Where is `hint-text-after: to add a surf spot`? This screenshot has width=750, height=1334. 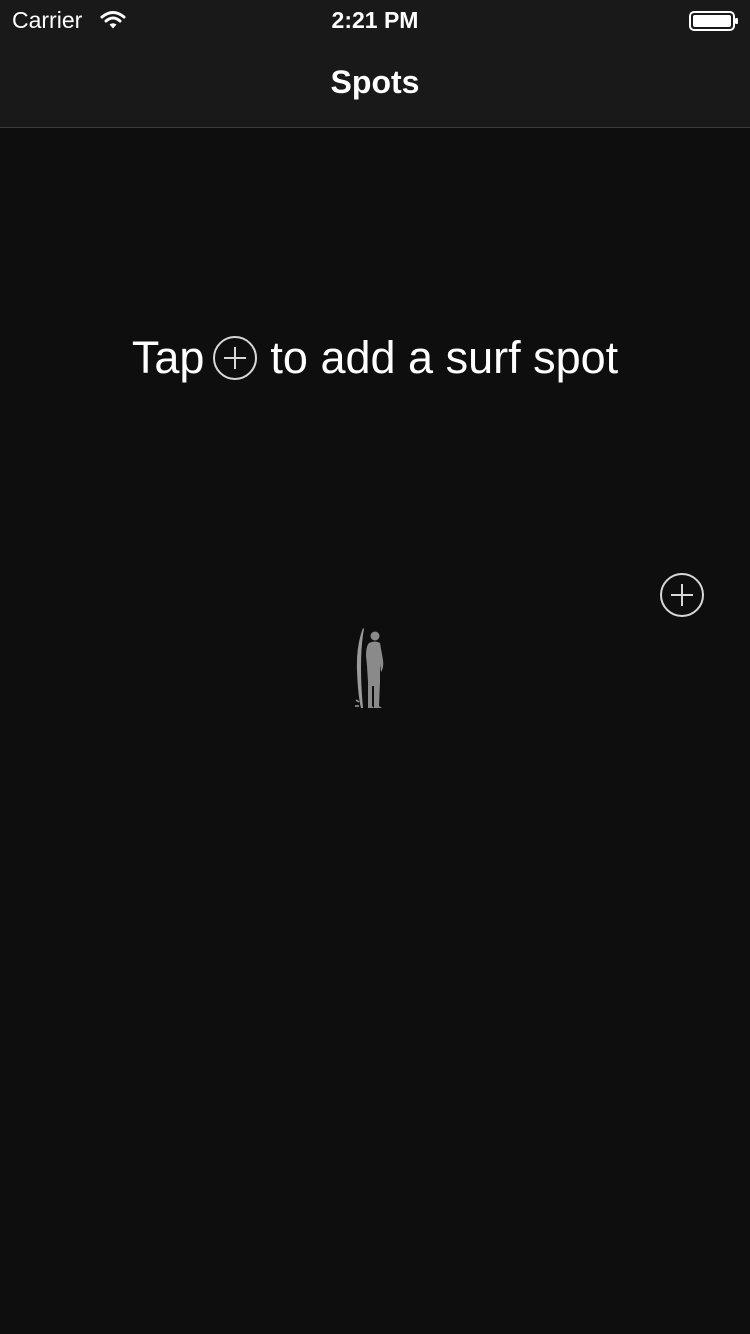 hint-text-after: to add a surf spot is located at coordinates (444, 357).